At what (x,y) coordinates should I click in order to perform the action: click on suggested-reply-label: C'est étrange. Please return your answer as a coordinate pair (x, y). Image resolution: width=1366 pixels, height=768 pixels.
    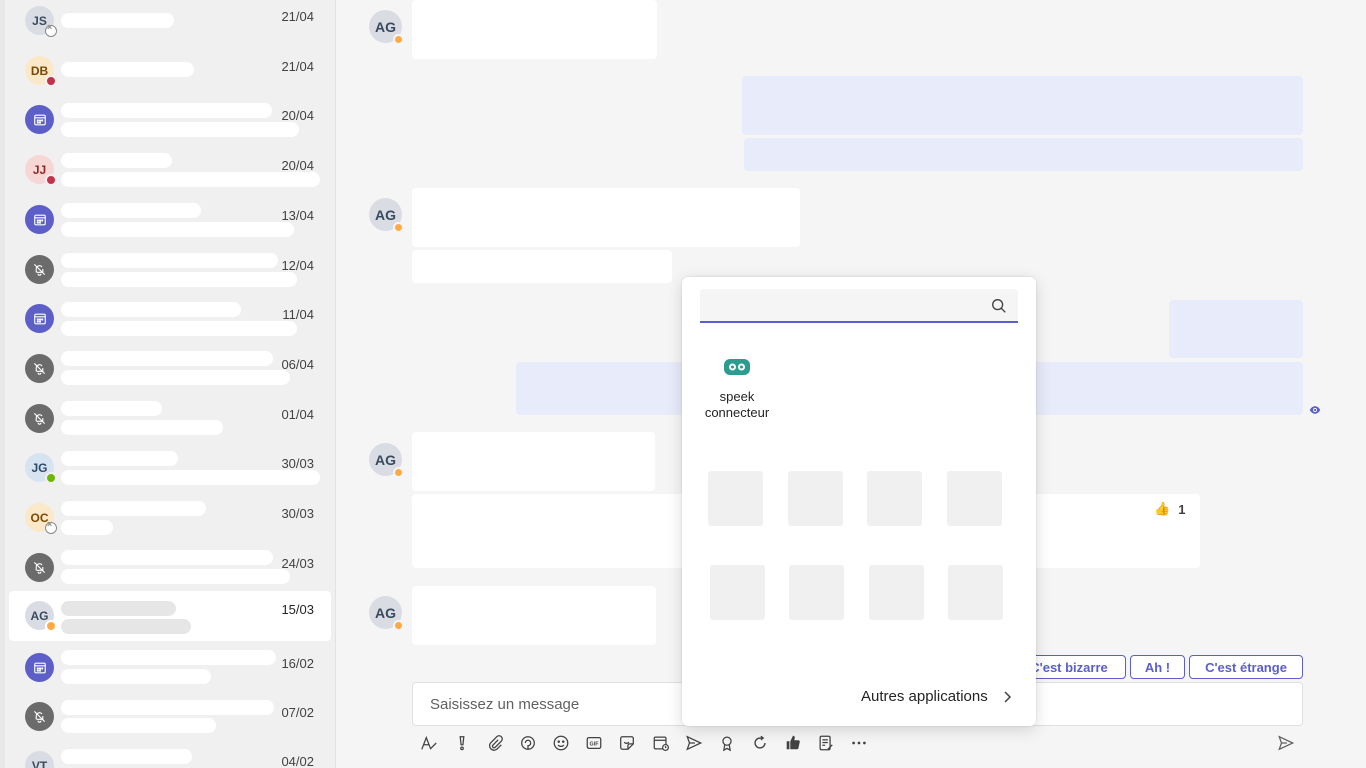
    Looking at the image, I should click on (1246, 667).